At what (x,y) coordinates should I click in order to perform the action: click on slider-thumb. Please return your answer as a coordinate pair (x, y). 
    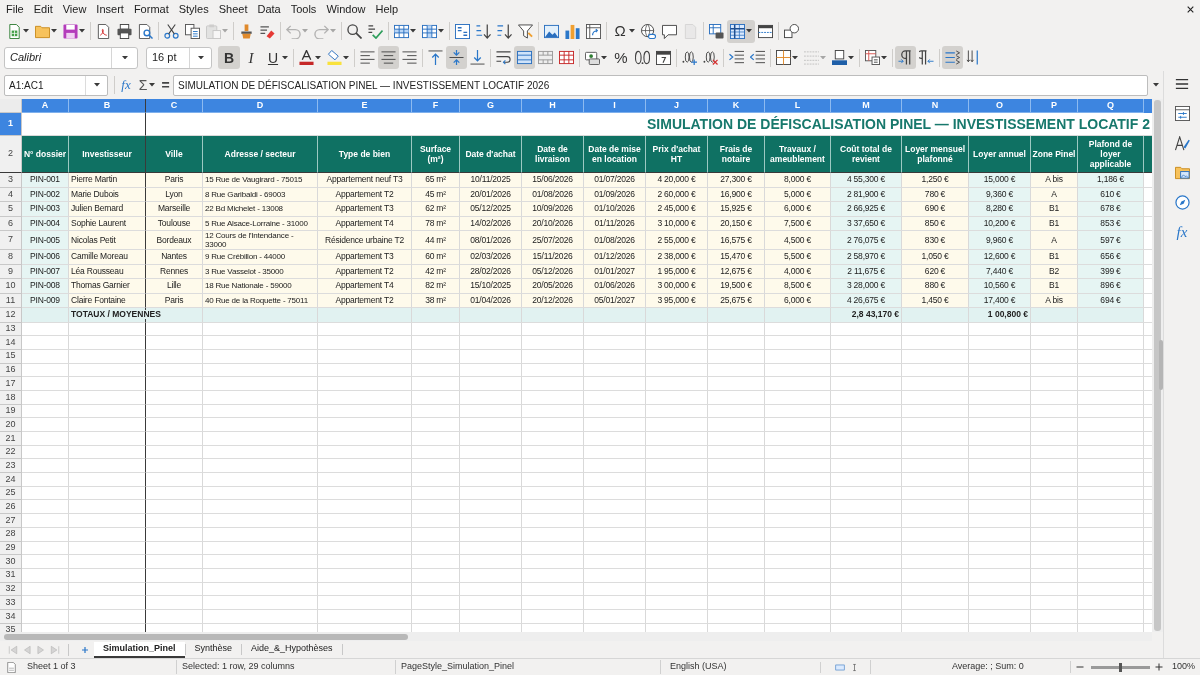
    Looking at the image, I should click on (1120, 667).